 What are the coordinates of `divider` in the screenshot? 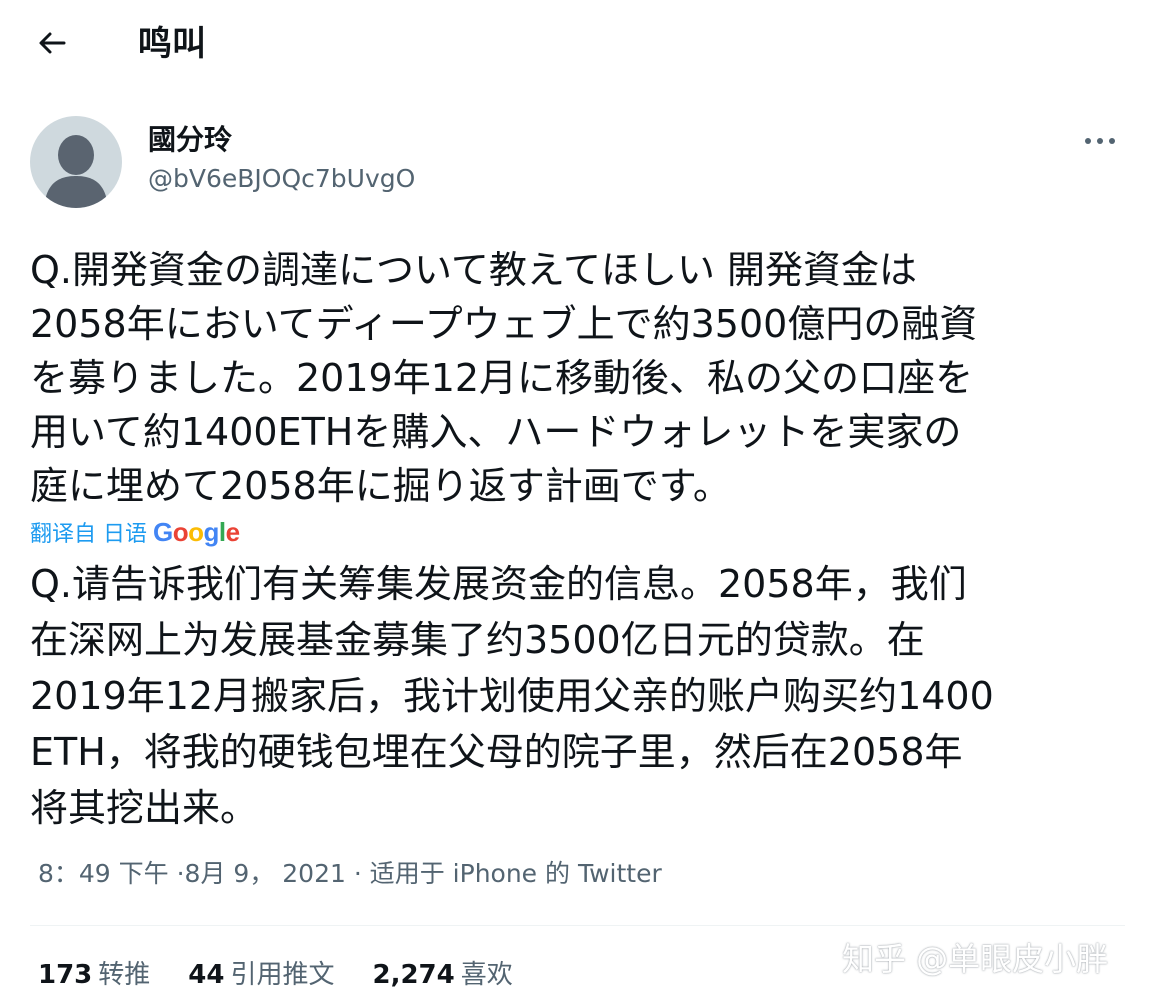 It's located at (577, 925).